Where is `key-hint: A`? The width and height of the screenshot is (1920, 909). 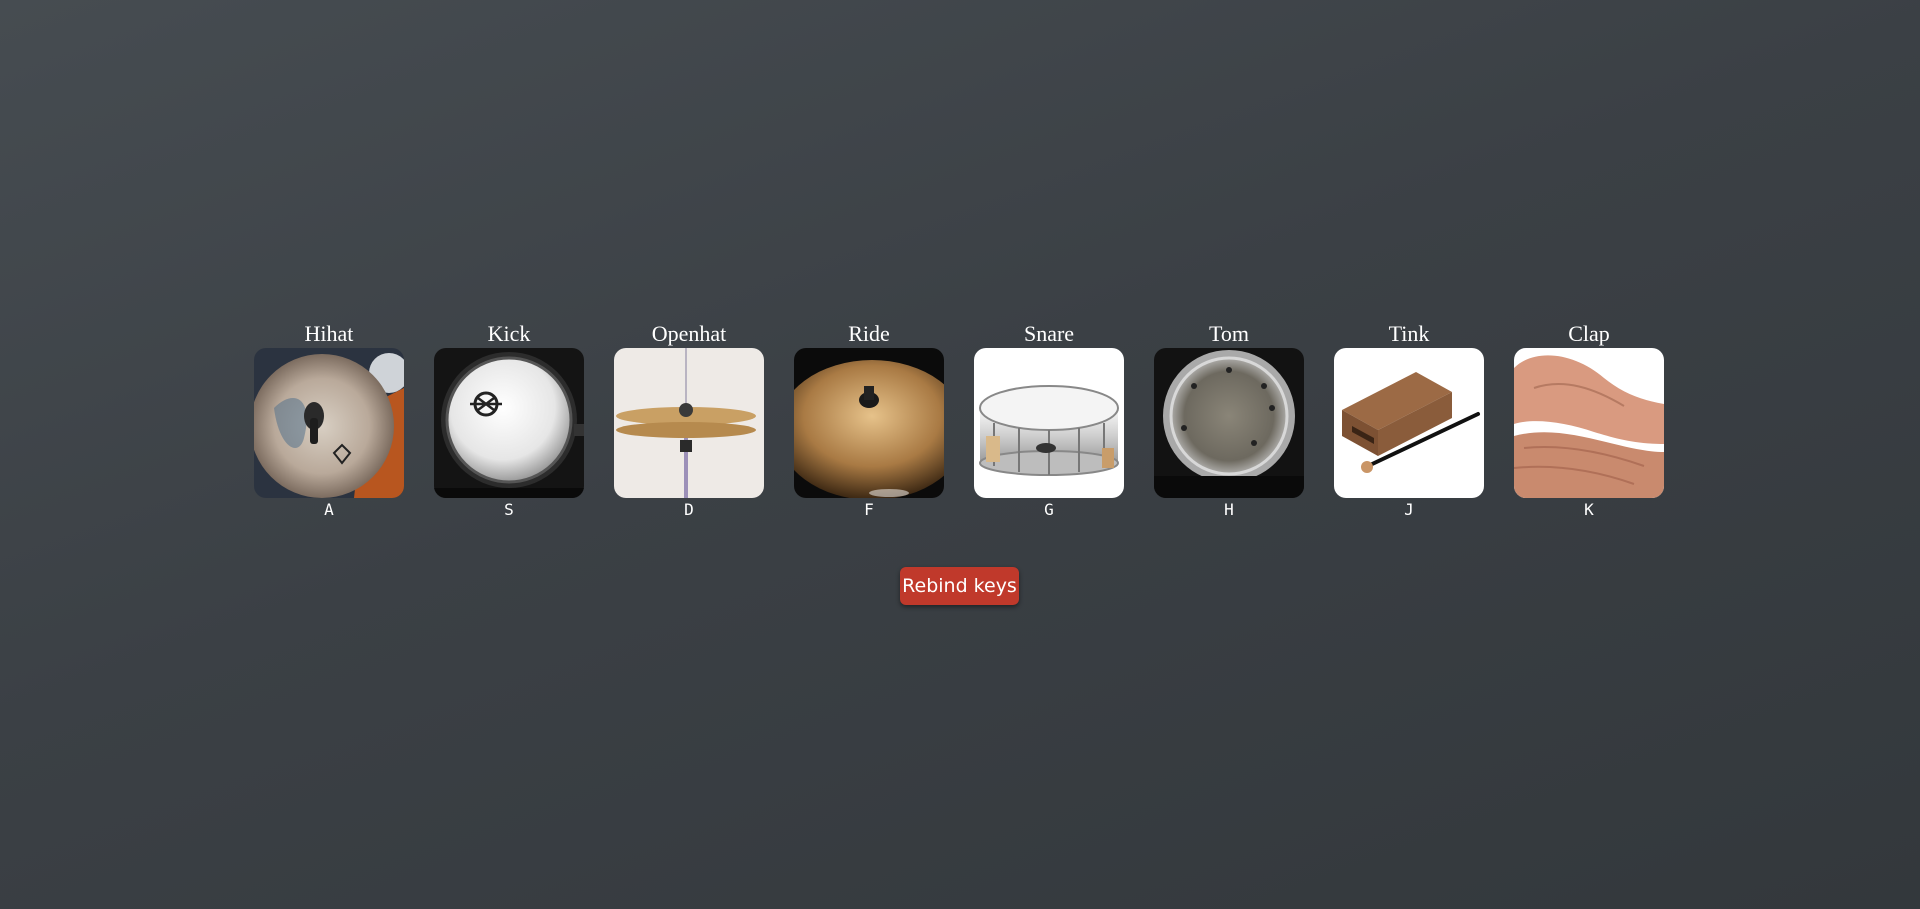
key-hint: A is located at coordinates (329, 509).